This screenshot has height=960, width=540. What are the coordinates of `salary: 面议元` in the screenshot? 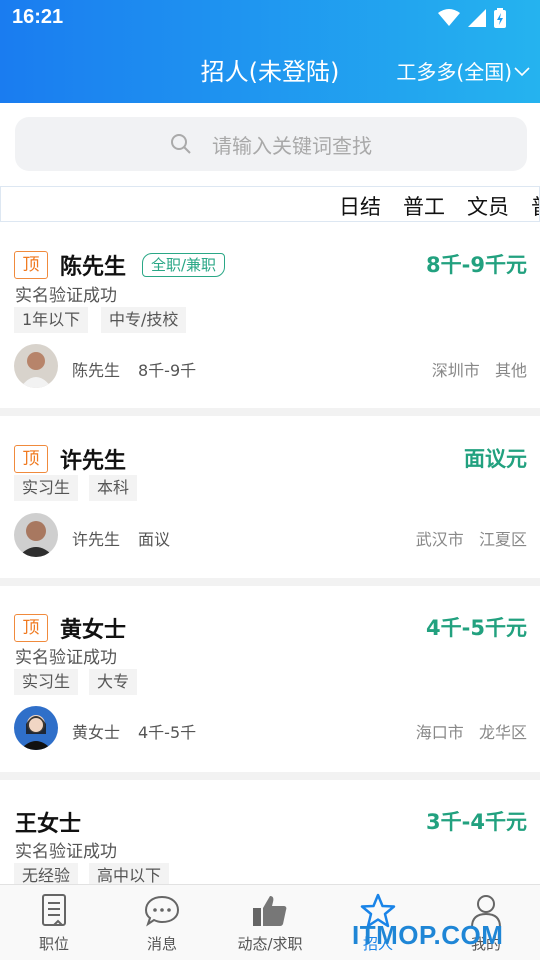 It's located at (495, 459).